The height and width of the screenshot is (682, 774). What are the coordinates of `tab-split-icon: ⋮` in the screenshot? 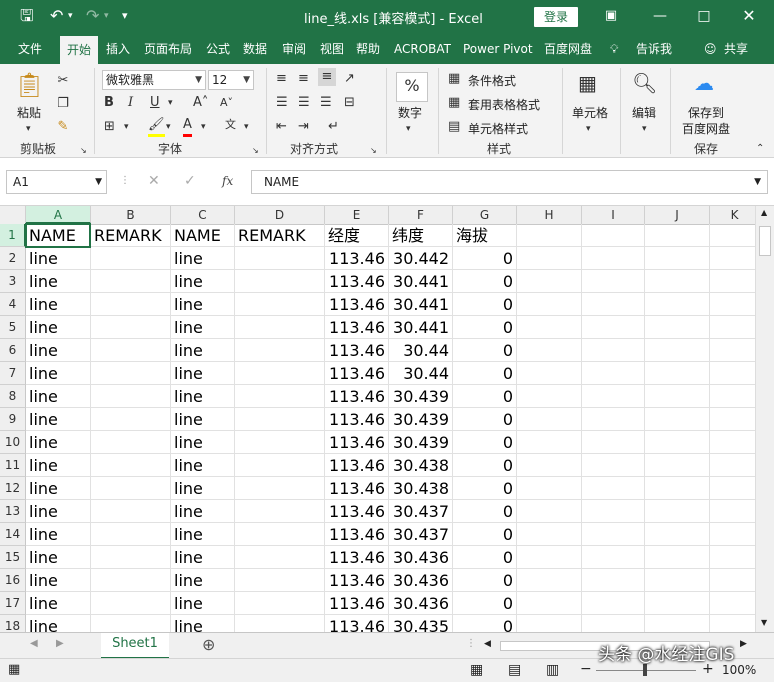 It's located at (471, 643).